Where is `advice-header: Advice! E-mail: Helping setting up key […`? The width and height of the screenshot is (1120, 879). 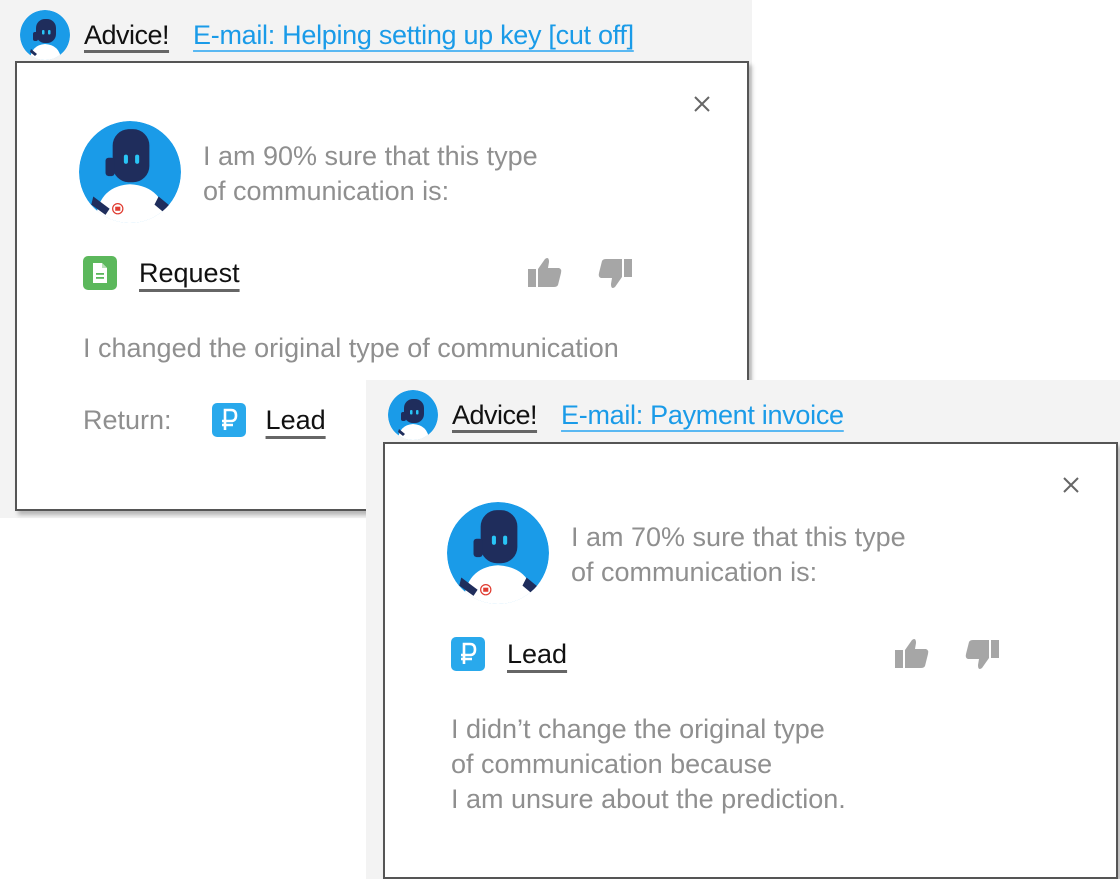
advice-header: Advice! E-mail: Helping setting up key [… is located at coordinates (327, 35).